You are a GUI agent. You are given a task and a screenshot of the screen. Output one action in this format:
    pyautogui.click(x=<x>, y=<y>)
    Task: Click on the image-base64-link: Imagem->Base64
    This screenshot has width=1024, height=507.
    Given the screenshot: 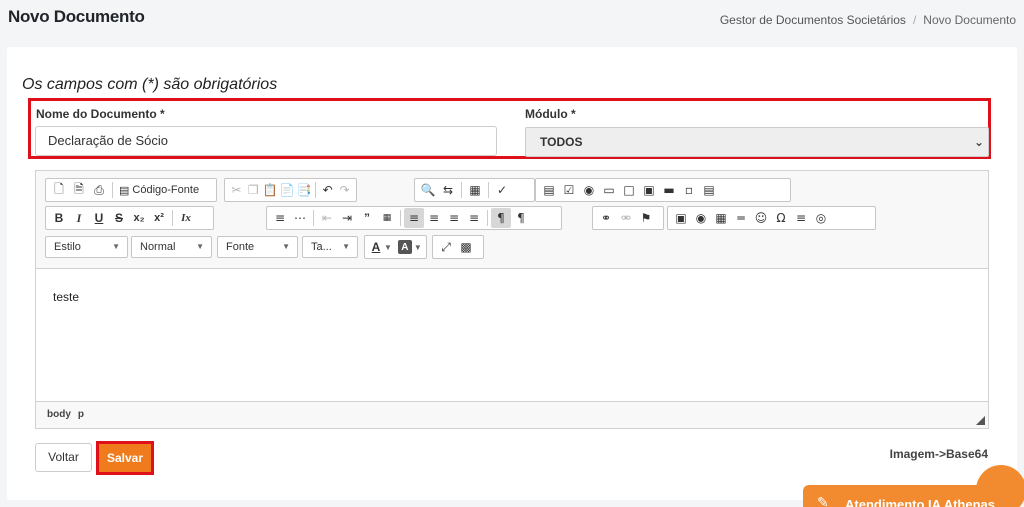 What is the action you would take?
    pyautogui.click(x=939, y=454)
    